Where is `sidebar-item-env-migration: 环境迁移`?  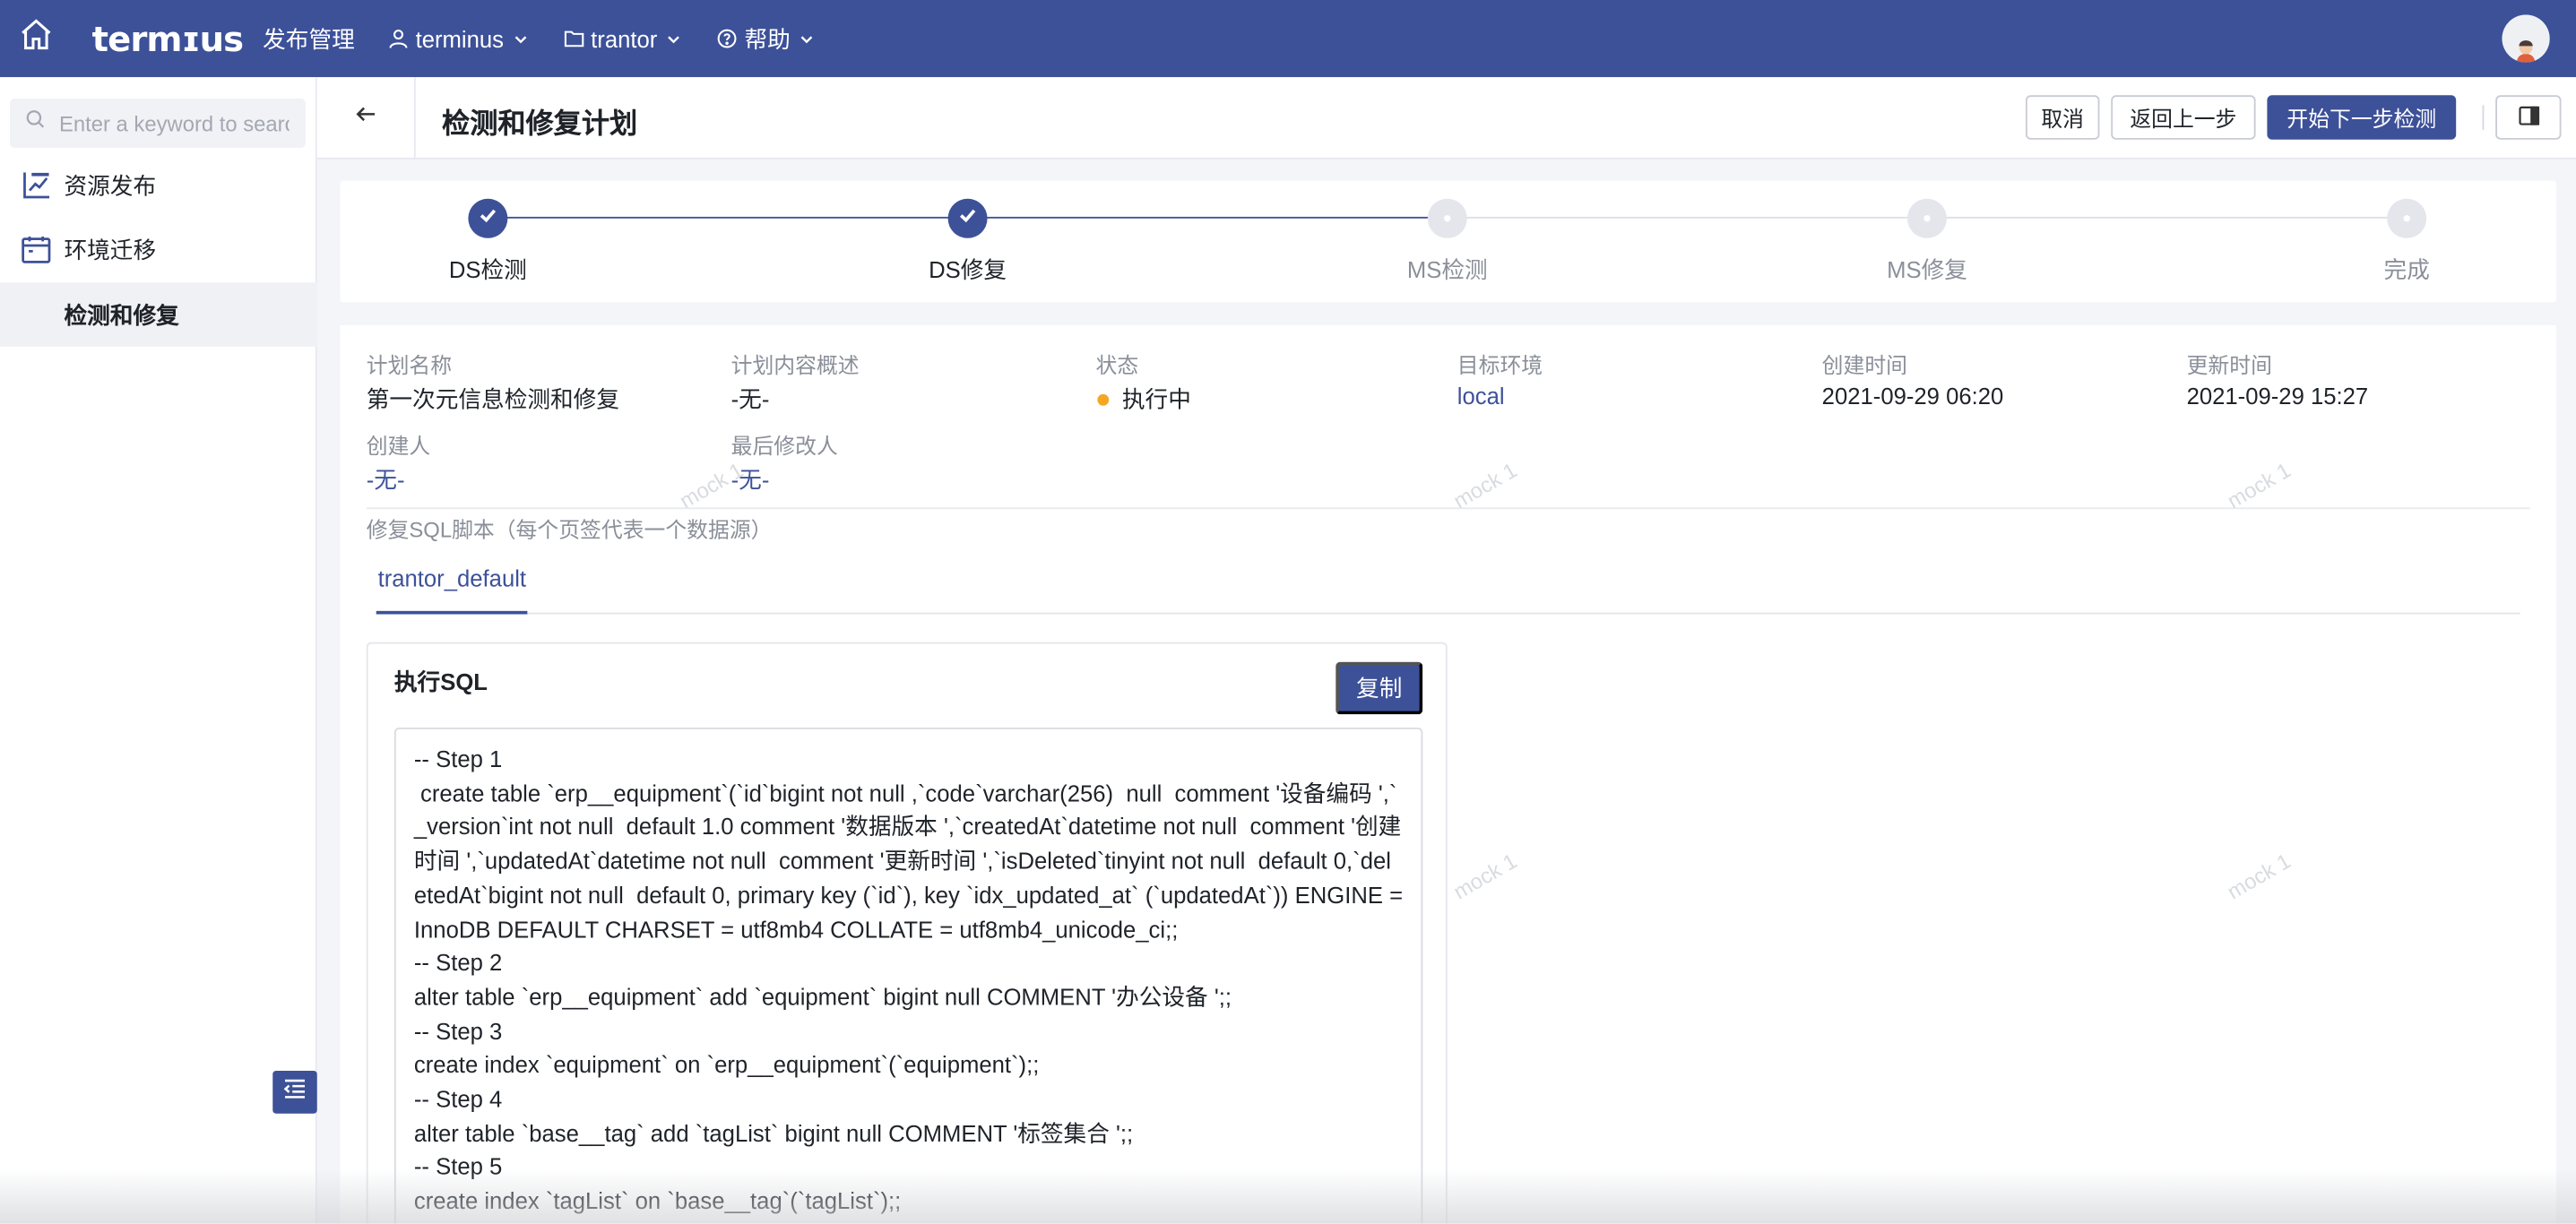
sidebar-item-env-migration: 环境迁移 is located at coordinates (158, 248).